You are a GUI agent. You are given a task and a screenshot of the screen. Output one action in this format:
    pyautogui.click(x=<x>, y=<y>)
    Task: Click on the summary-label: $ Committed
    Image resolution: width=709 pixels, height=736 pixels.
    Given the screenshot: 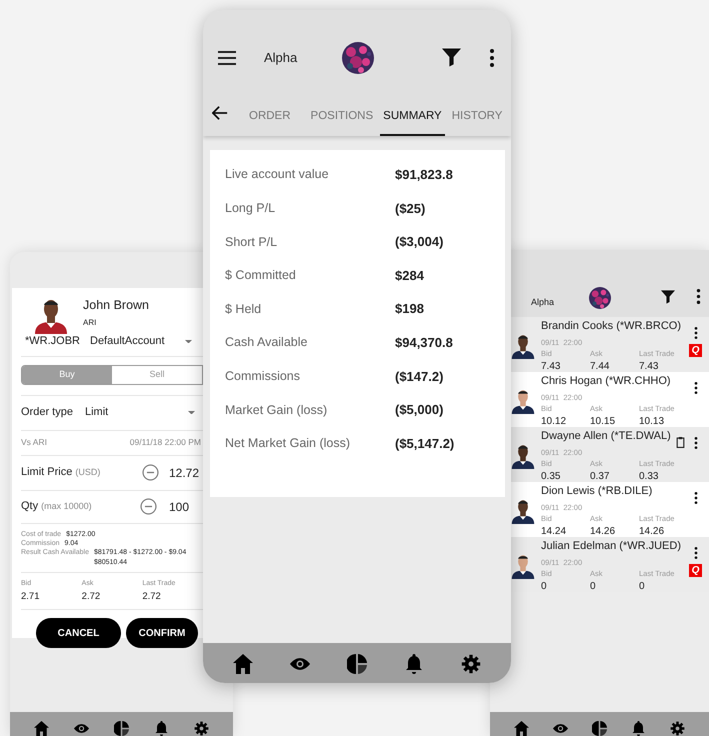 What is the action you would take?
    pyautogui.click(x=261, y=275)
    